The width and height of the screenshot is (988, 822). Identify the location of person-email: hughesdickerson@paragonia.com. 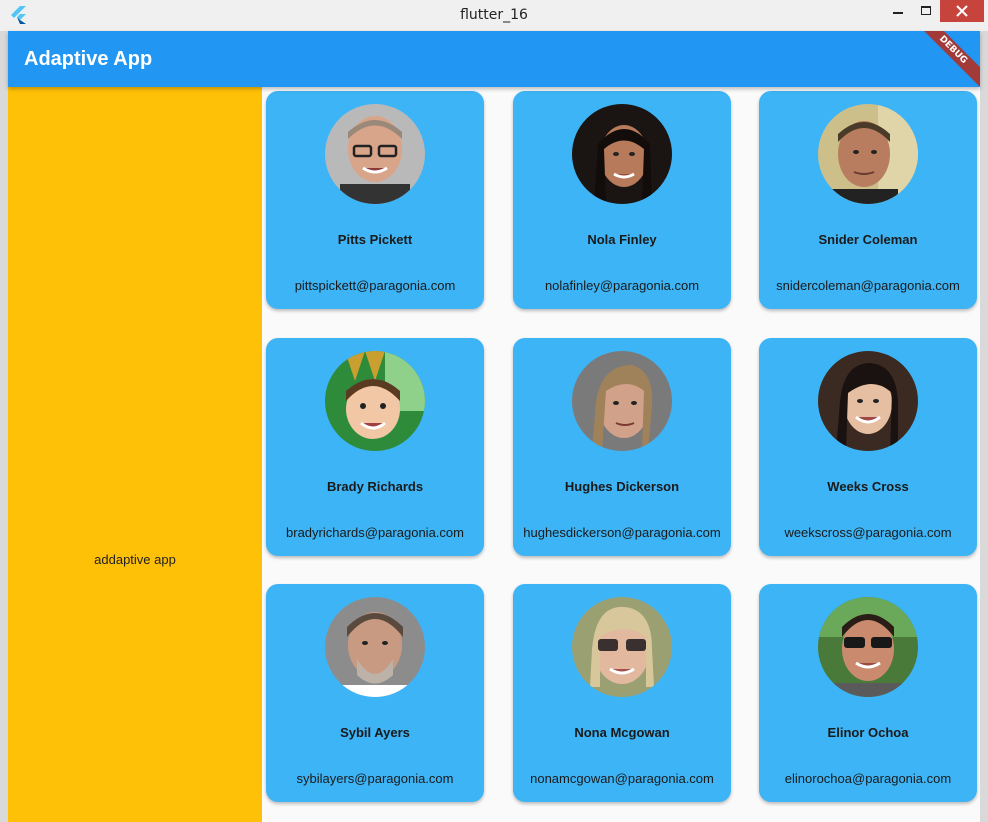
(622, 532).